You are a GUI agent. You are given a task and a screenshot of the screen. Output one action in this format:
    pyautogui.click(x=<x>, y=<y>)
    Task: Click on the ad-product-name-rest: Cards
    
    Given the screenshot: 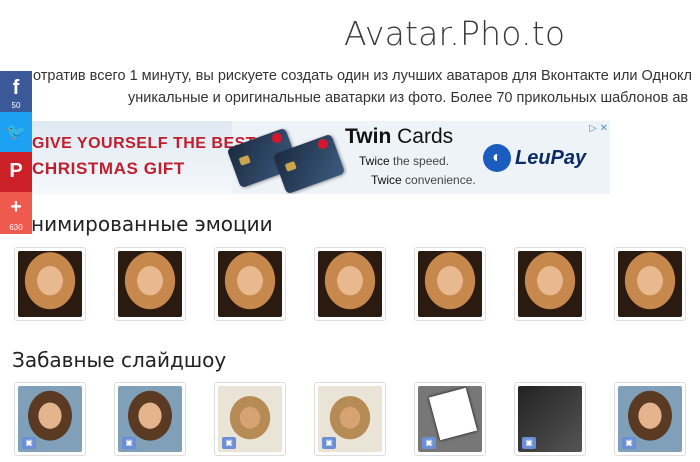 What is the action you would take?
    pyautogui.click(x=422, y=136)
    